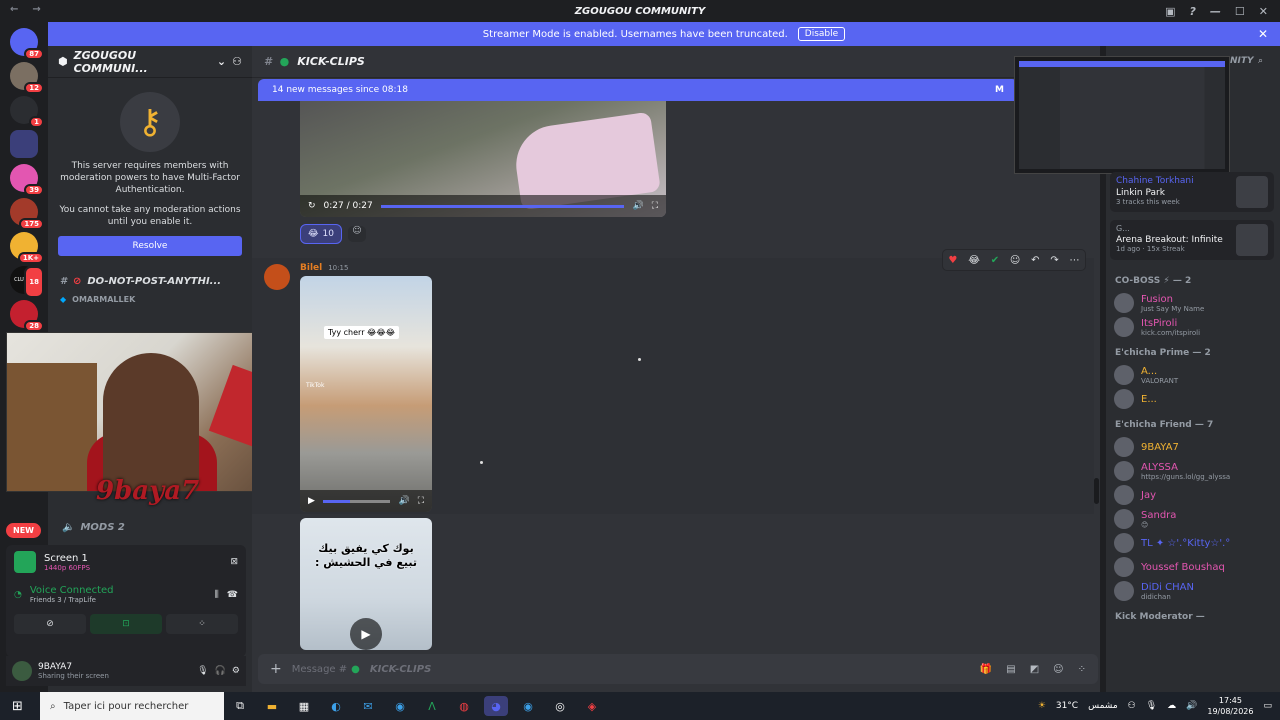 This screenshot has width=1280, height=720. Describe the element at coordinates (1194, 567) in the screenshot. I see `member-item: Youssef Boushaq` at that location.